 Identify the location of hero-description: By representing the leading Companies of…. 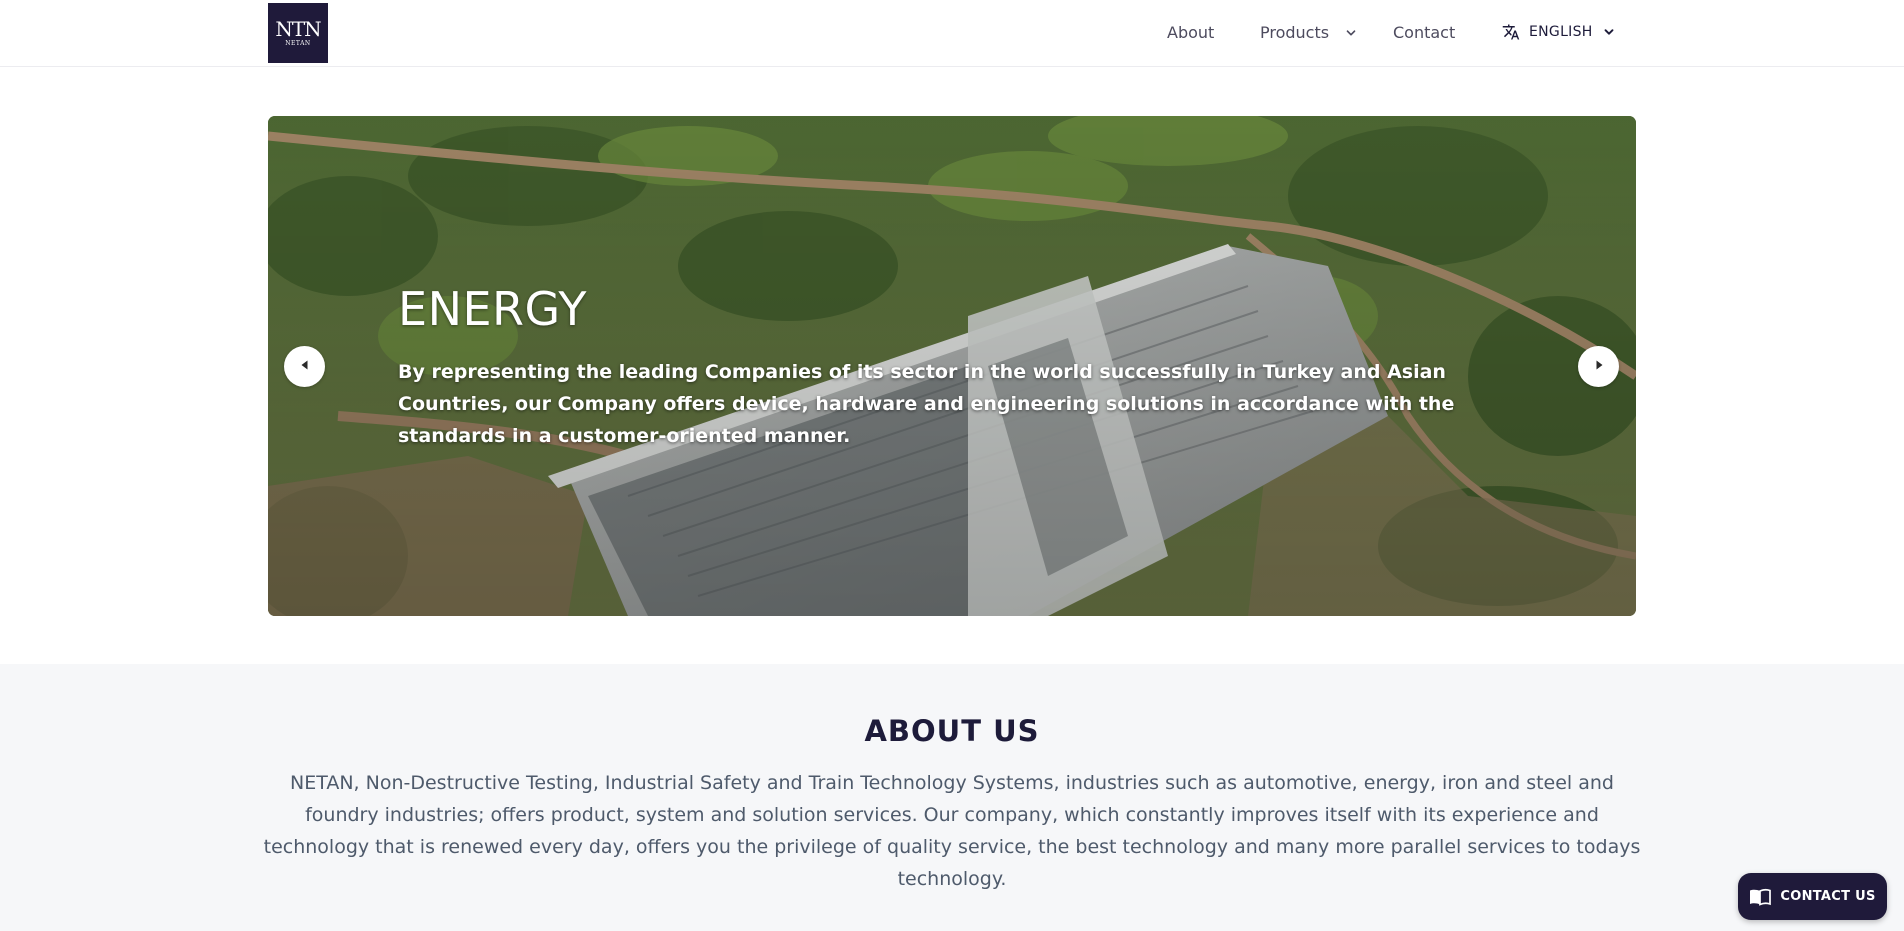
(926, 404).